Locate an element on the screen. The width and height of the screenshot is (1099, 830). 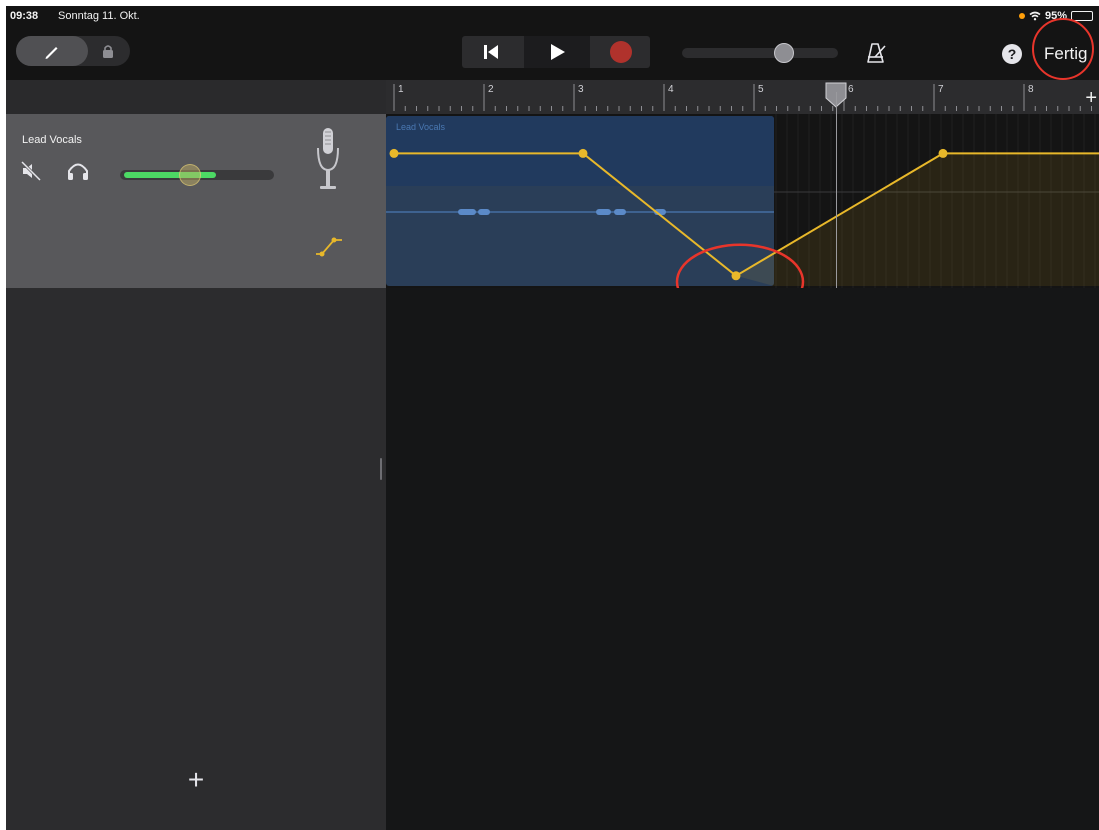
record-icon is located at coordinates (621, 52).